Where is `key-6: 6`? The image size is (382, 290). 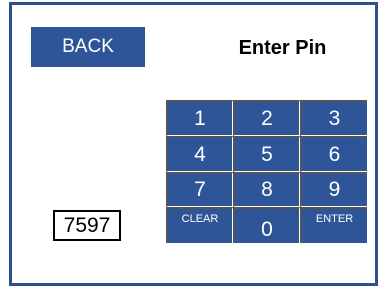 key-6: 6 is located at coordinates (333, 153).